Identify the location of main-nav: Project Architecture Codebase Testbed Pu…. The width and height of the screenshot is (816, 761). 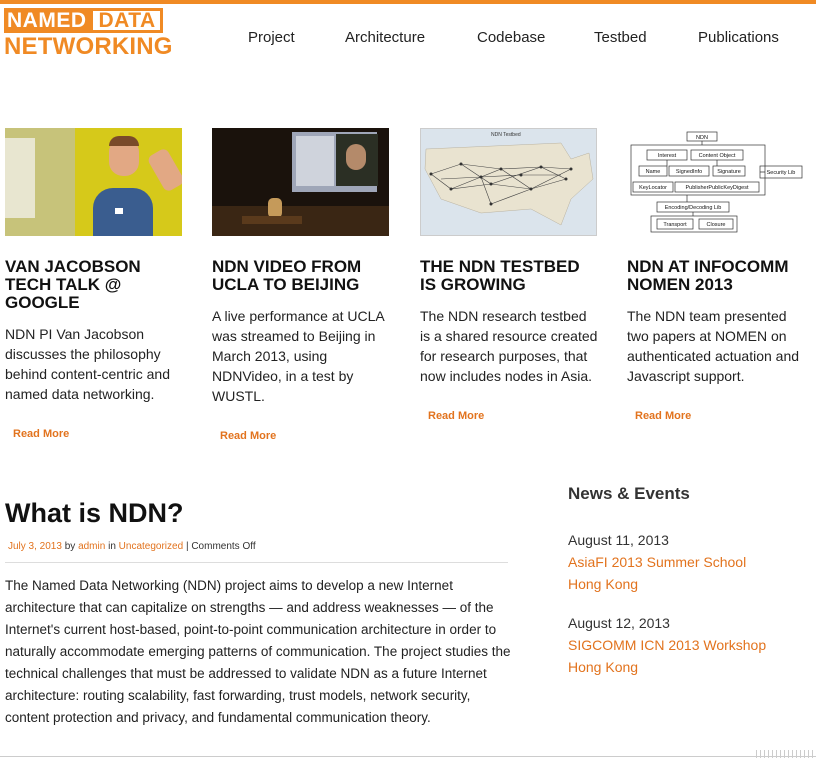
(408, 39).